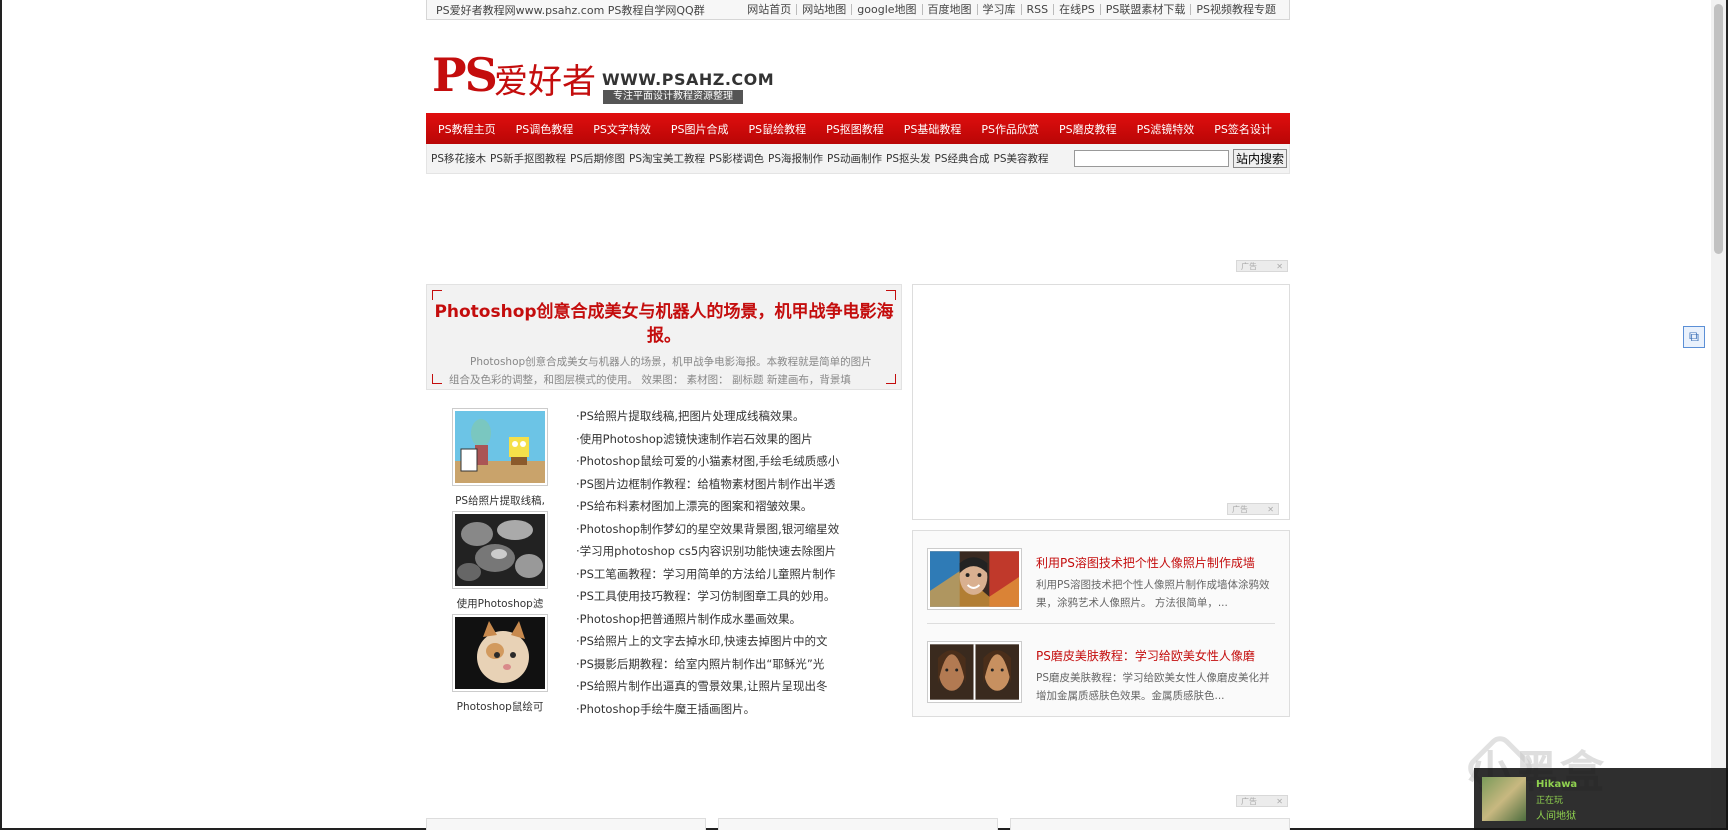 This screenshot has height=830, width=1728. I want to click on activity-notification: Hikawa 正在玩 人间地狱, so click(1601, 799).